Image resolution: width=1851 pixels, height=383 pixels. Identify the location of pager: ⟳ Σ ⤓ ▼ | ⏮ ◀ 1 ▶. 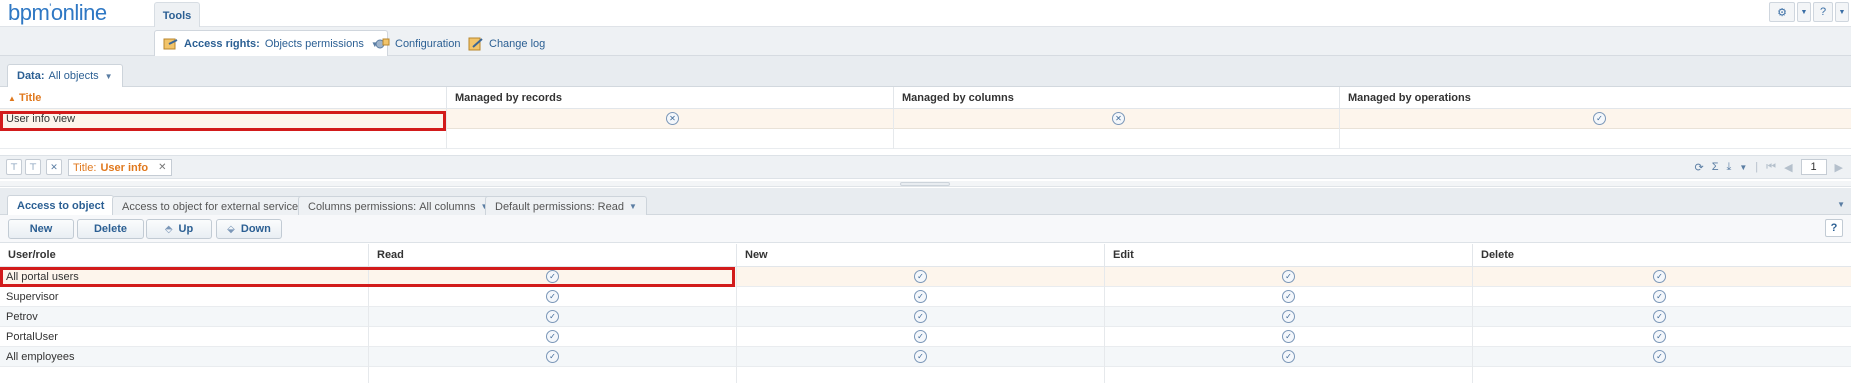
(1768, 167).